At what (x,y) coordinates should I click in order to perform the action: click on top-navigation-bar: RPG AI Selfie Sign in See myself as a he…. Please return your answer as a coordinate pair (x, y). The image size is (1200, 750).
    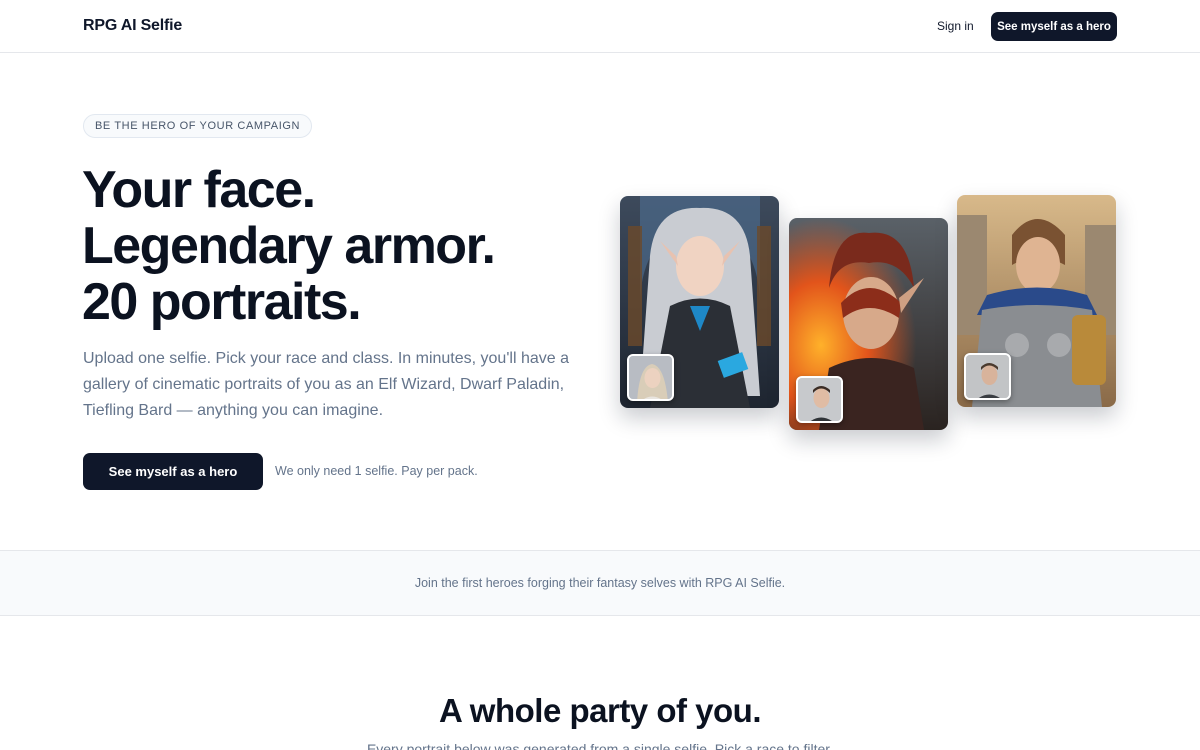
    Looking at the image, I should click on (600, 26).